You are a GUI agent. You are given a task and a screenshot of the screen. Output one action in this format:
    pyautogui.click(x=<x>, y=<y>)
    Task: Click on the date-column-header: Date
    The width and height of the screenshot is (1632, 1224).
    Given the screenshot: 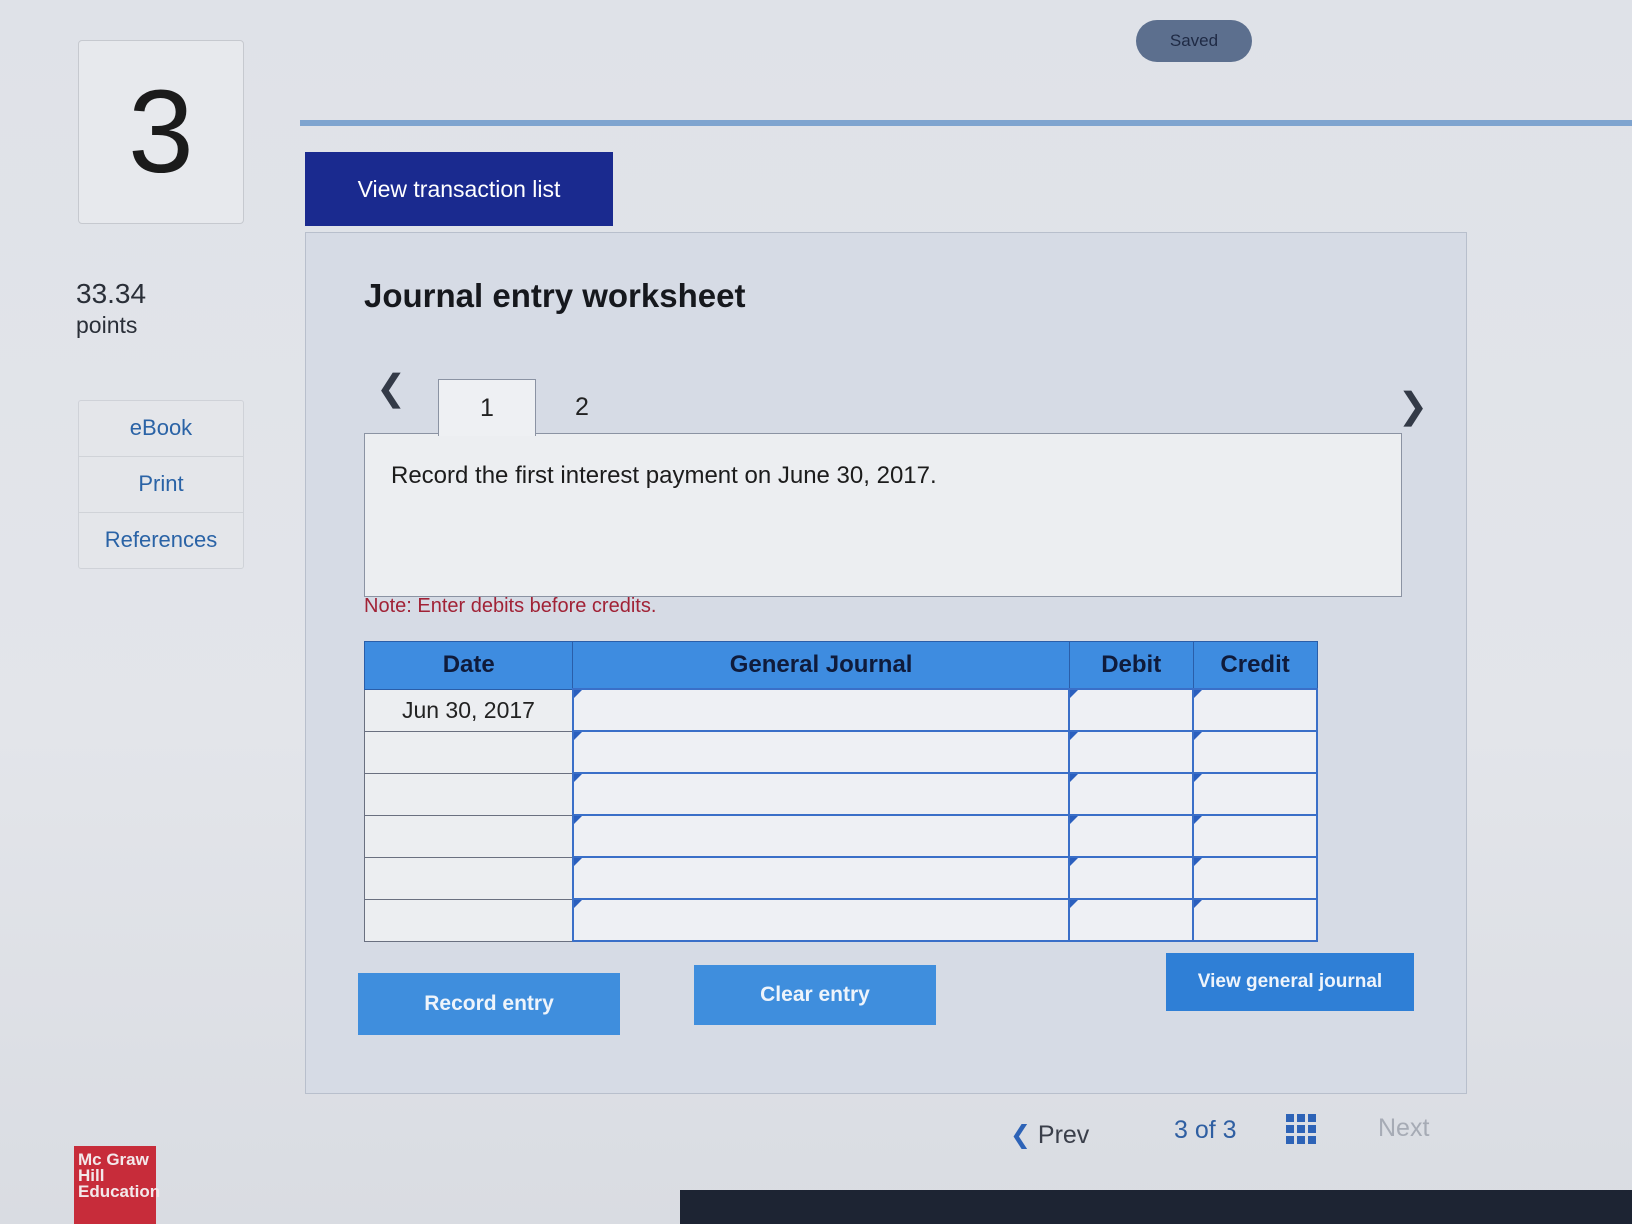 What is the action you would take?
    pyautogui.click(x=468, y=665)
    